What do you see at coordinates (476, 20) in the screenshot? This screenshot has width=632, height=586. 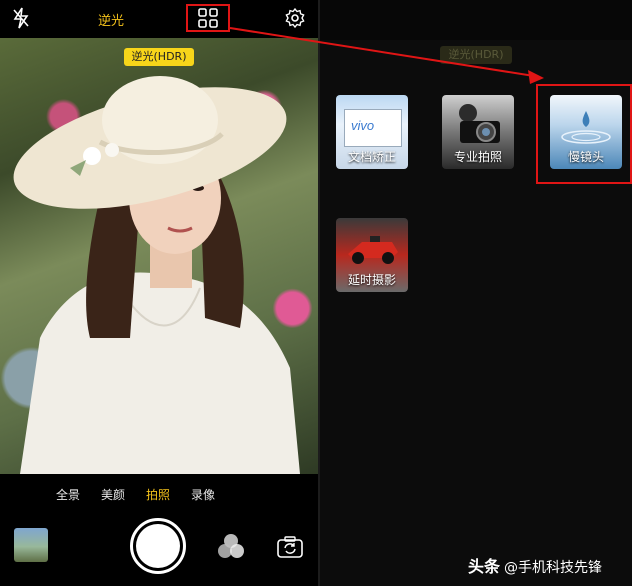 I see `picker-top-bar` at bounding box center [476, 20].